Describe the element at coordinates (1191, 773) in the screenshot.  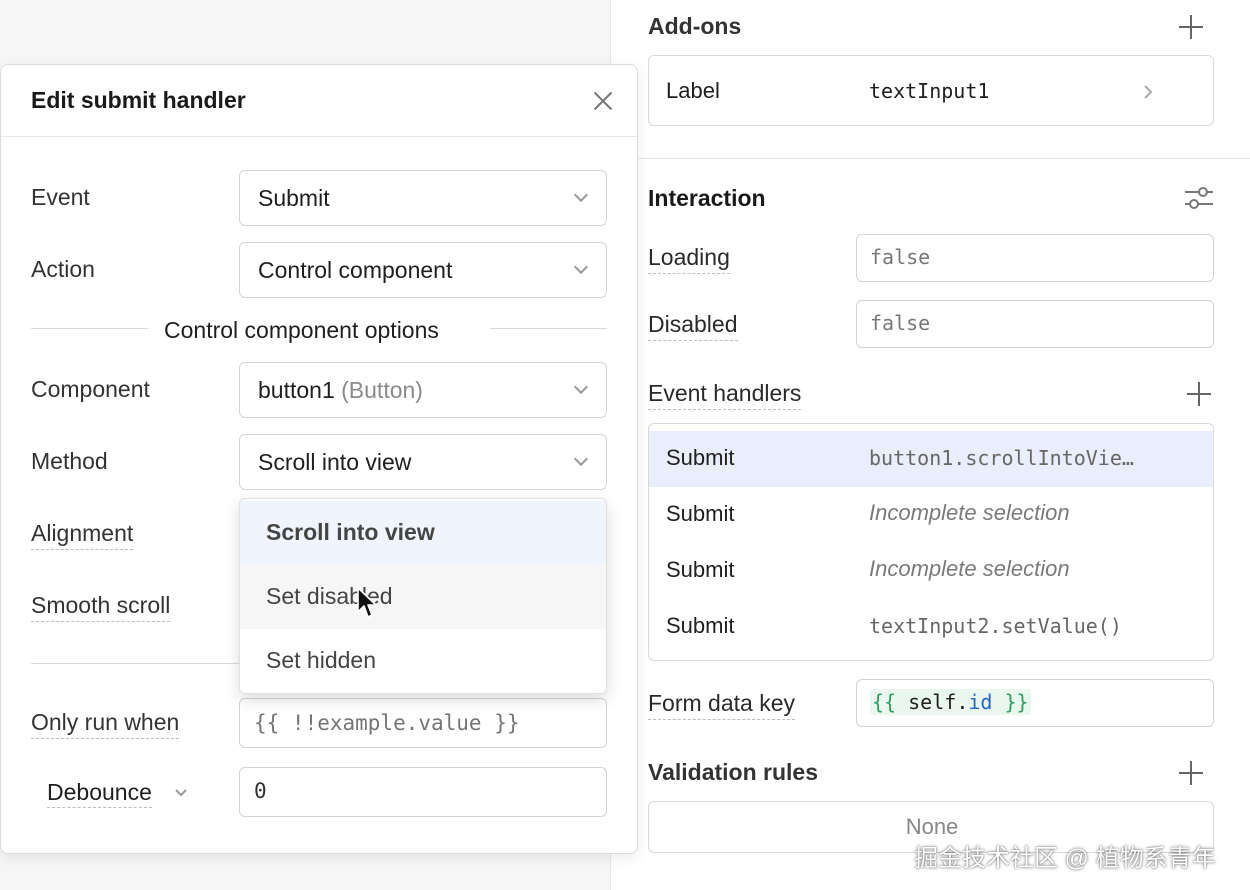
I see `add-validation-plus-icon` at that location.